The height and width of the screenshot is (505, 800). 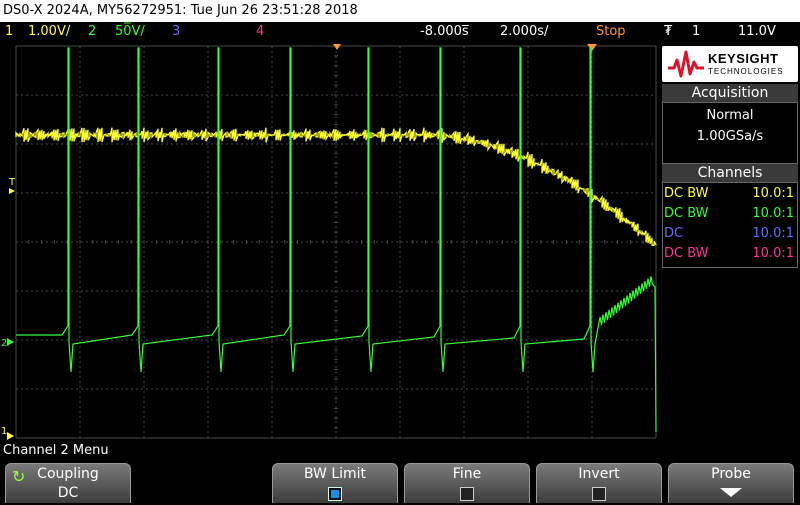 What do you see at coordinates (686, 64) in the screenshot?
I see `keysight-wave-icon` at bounding box center [686, 64].